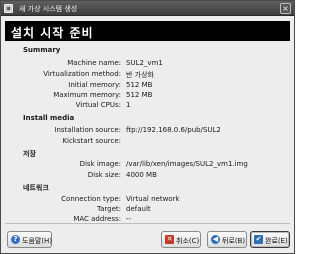 This screenshot has width=320, height=254. I want to click on connection-type-row: Connection type: Virtual network, so click(149, 199).